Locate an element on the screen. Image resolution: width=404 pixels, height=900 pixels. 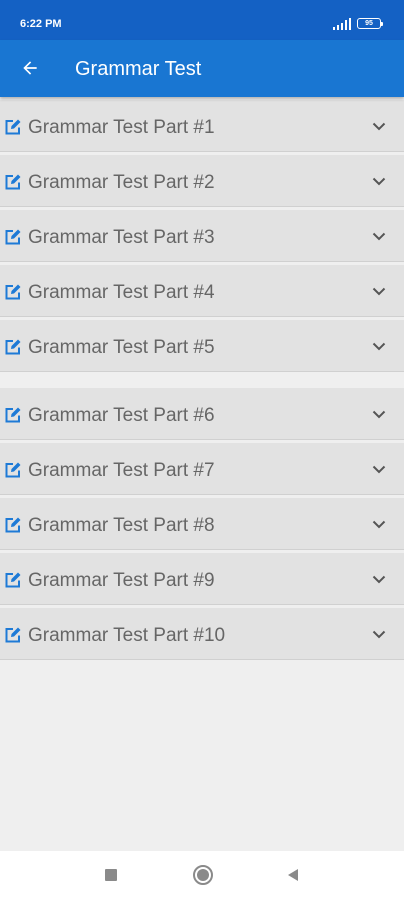
home-circle-icon is located at coordinates (203, 875).